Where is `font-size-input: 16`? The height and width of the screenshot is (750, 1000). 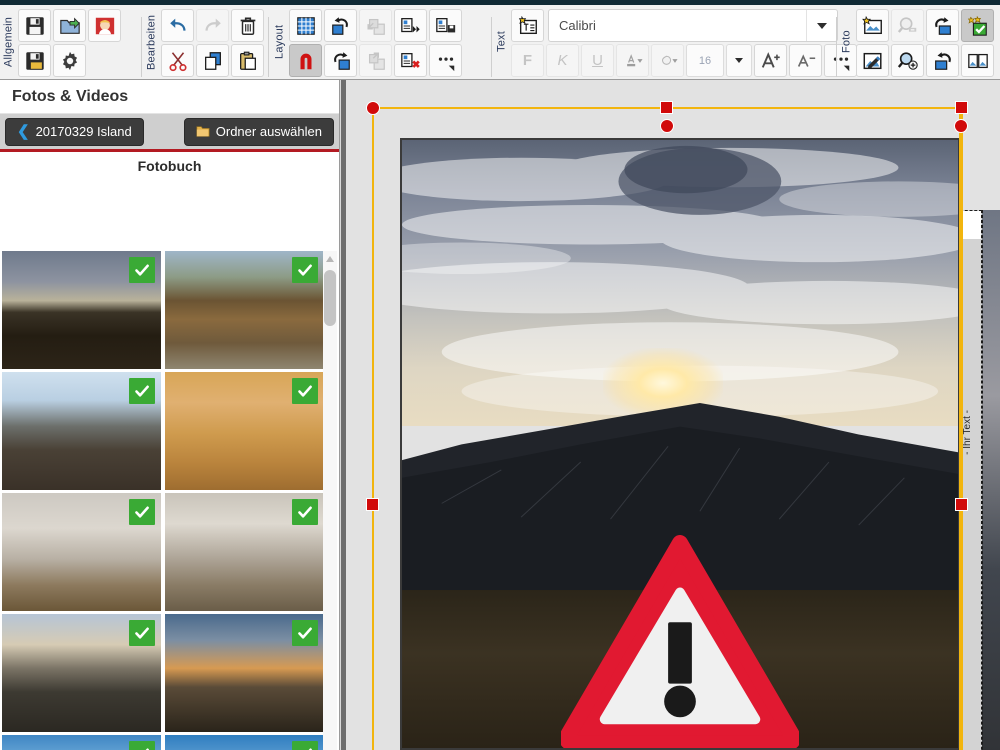
font-size-input: 16 is located at coordinates (705, 60).